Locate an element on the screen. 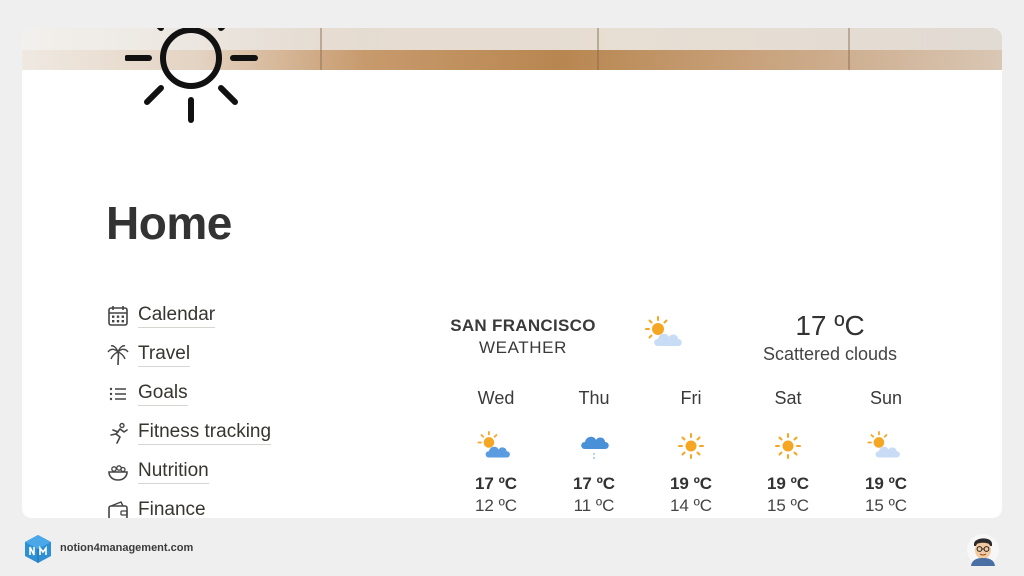 This screenshot has height=576, width=1024. forecast-day: Wed 17 ºC 12 ºC is located at coordinates (496, 452).